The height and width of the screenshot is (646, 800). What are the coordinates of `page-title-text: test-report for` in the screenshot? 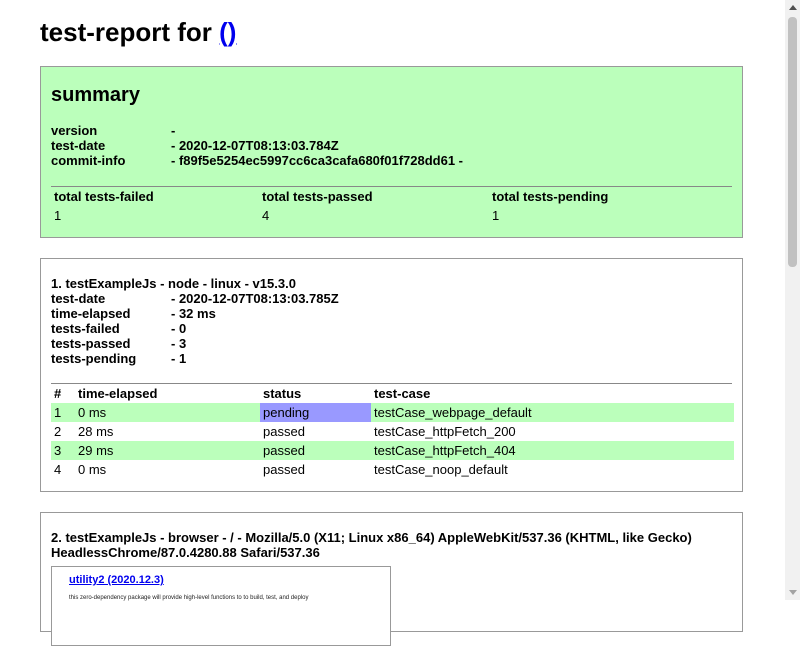 It's located at (130, 32).